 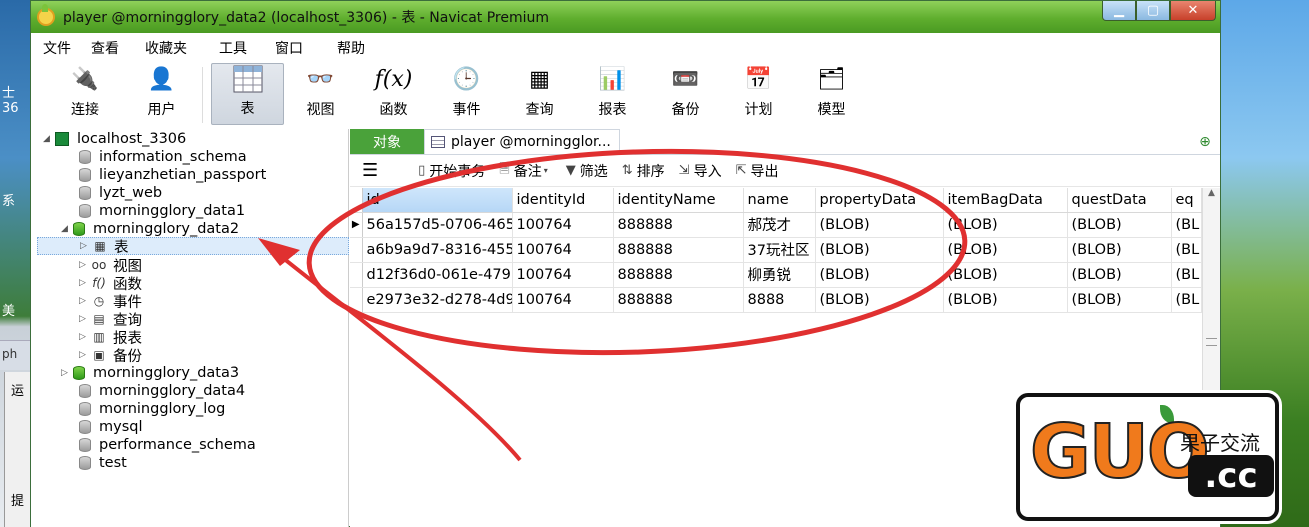 I want to click on scrollbar-grip, so click(x=1211, y=342).